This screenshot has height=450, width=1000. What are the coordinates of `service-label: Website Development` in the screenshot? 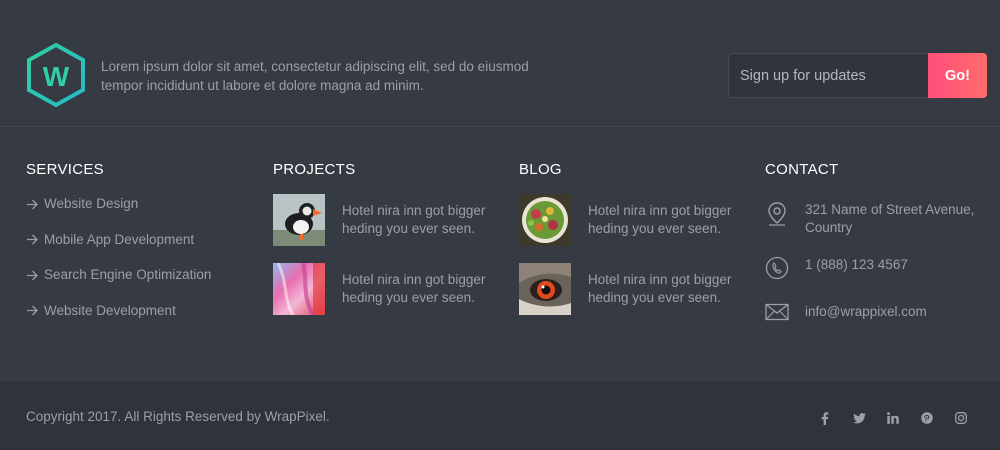 It's located at (110, 310).